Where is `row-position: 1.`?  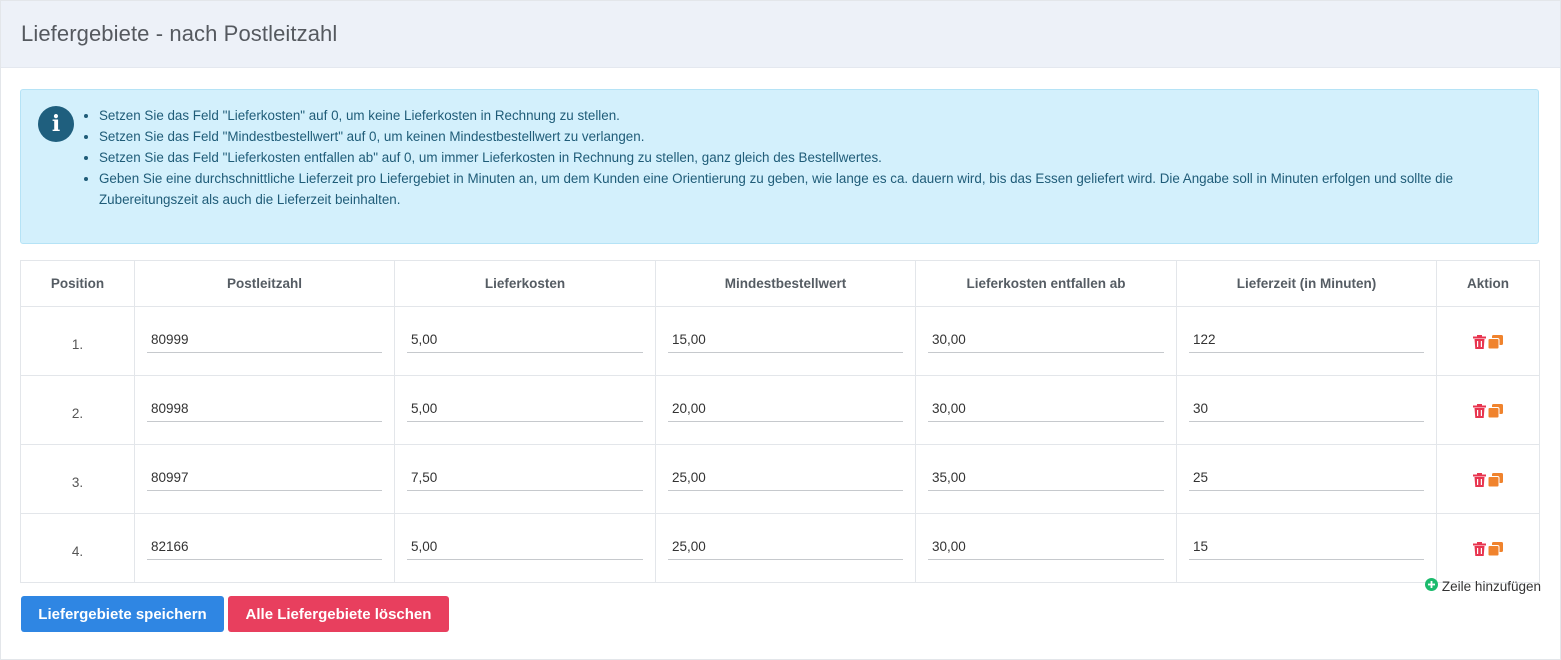 row-position: 1. is located at coordinates (77, 341).